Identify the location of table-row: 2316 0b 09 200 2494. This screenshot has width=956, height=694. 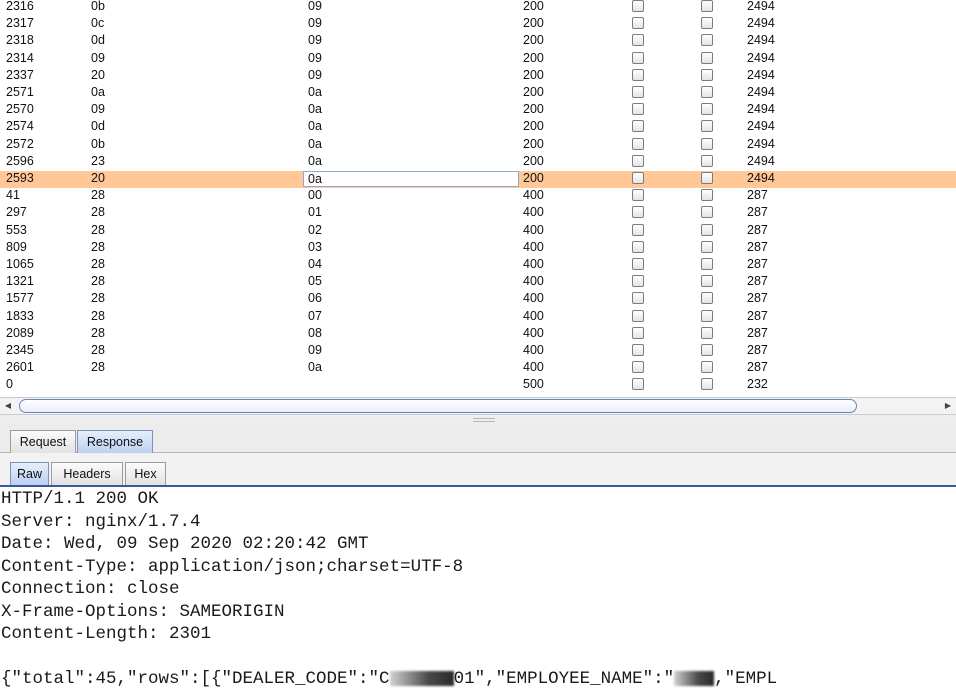
(478, 8).